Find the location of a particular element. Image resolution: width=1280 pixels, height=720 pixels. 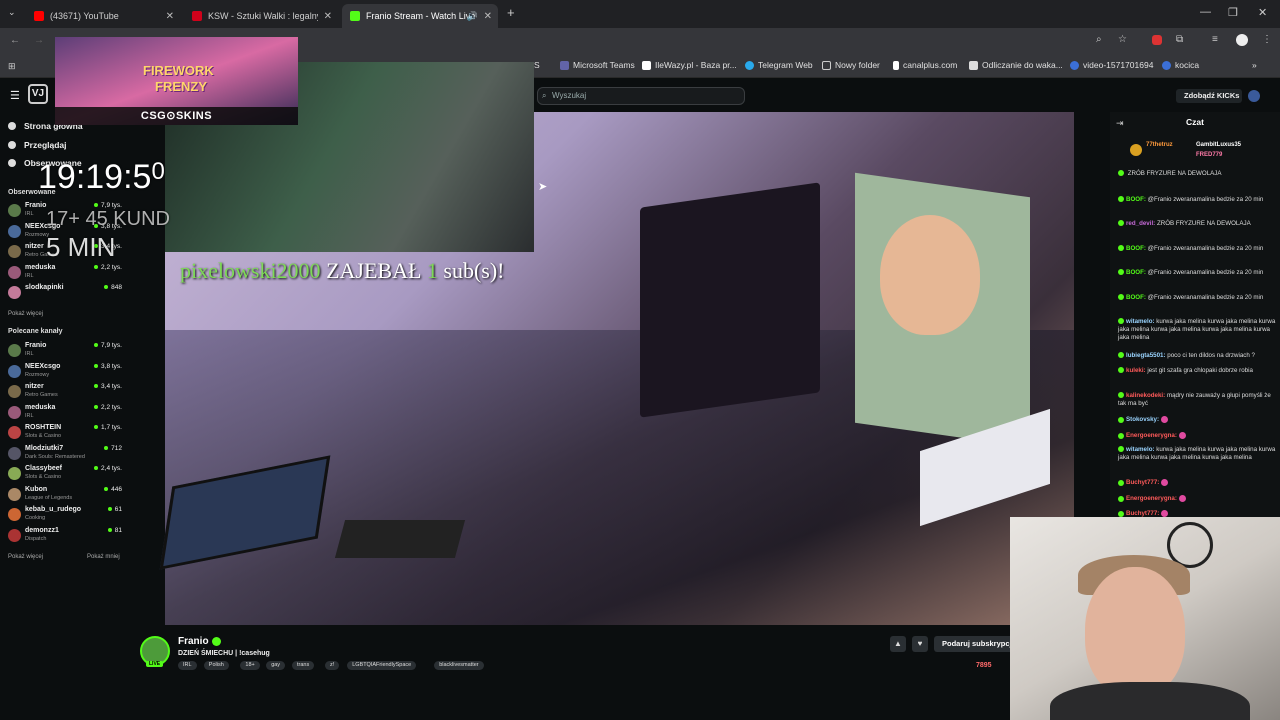

extensions-puzzle-icon: ⧉ is located at coordinates (1179, 39).